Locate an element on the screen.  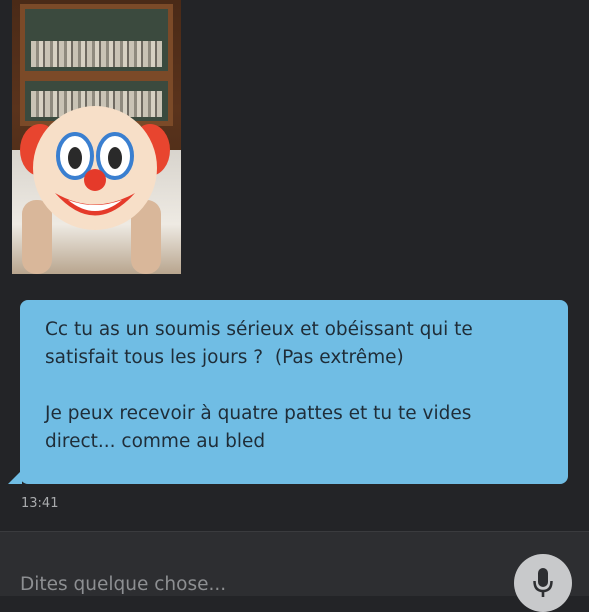
clown-face-icon is located at coordinates (95, 168).